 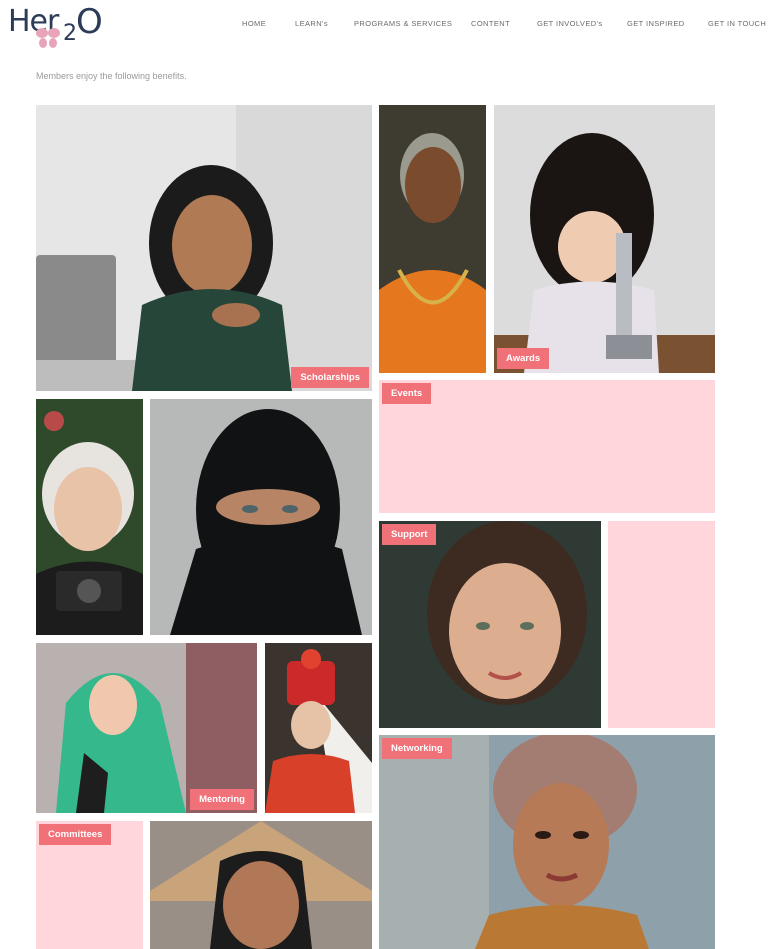 I want to click on blank-pink-tile, so click(x=661, y=624).